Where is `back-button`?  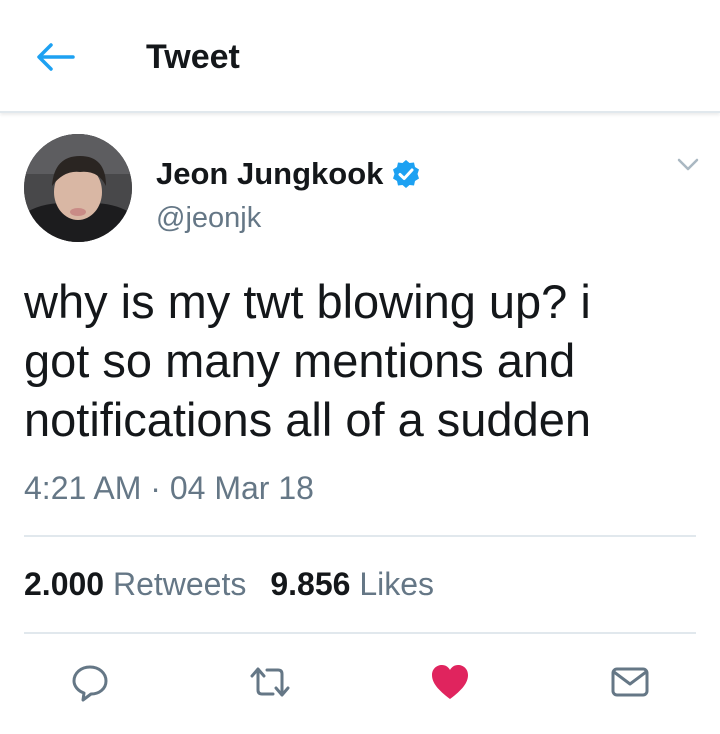 back-button is located at coordinates (55, 57).